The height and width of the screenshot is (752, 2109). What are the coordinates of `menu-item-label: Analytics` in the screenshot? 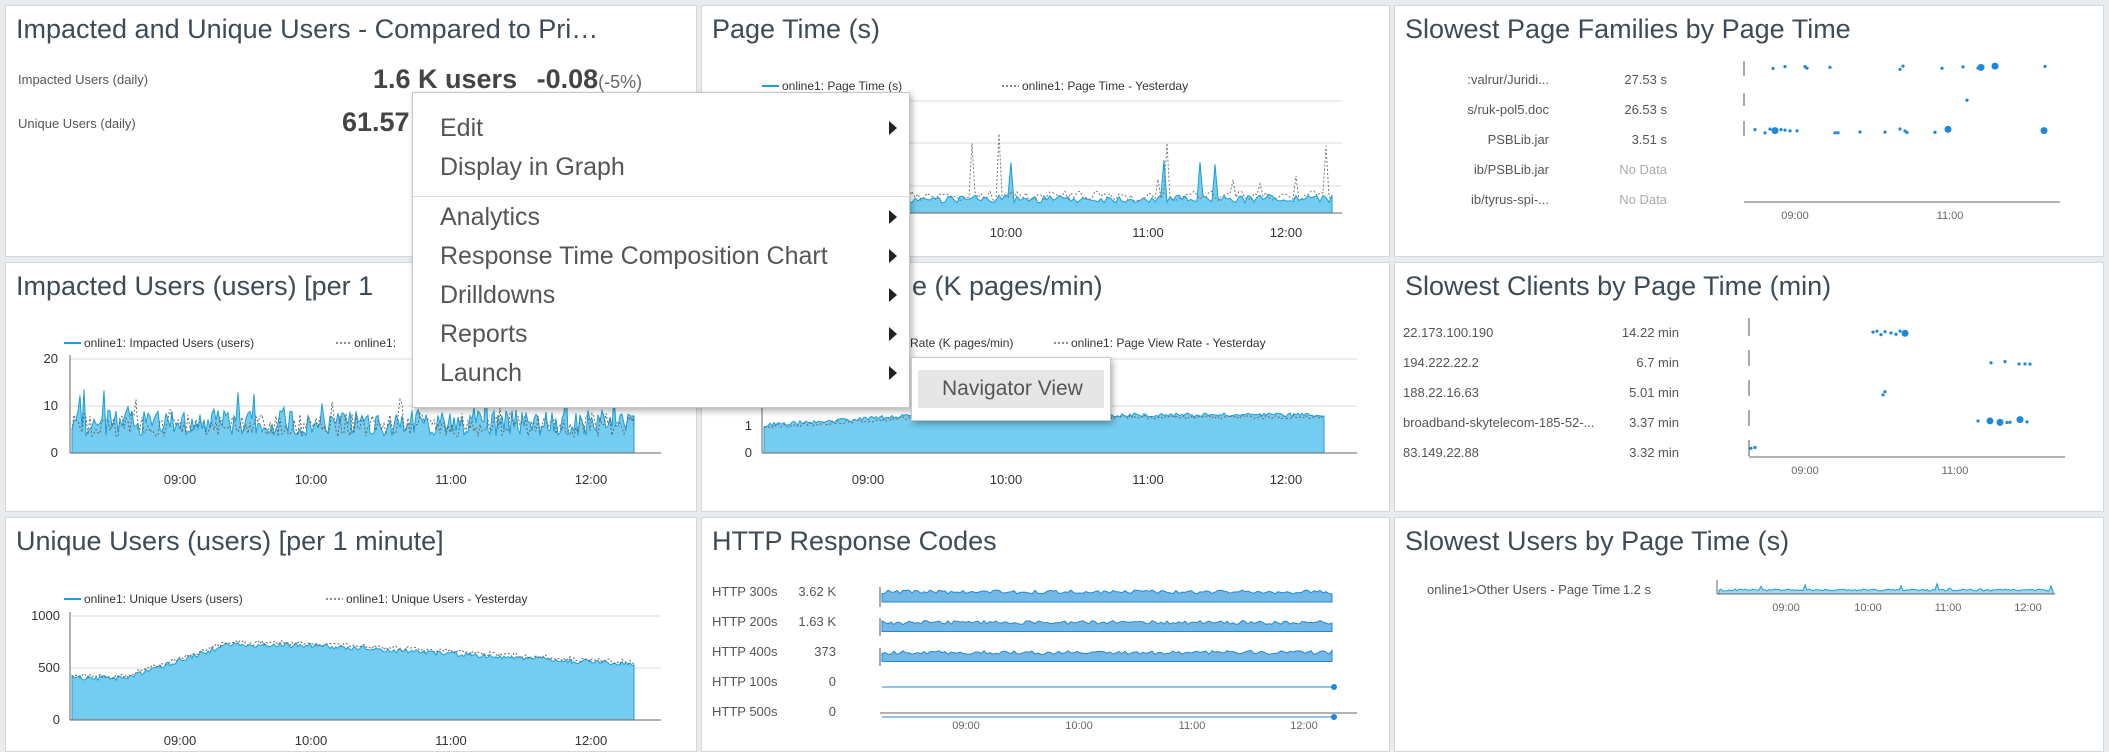 It's located at (490, 217).